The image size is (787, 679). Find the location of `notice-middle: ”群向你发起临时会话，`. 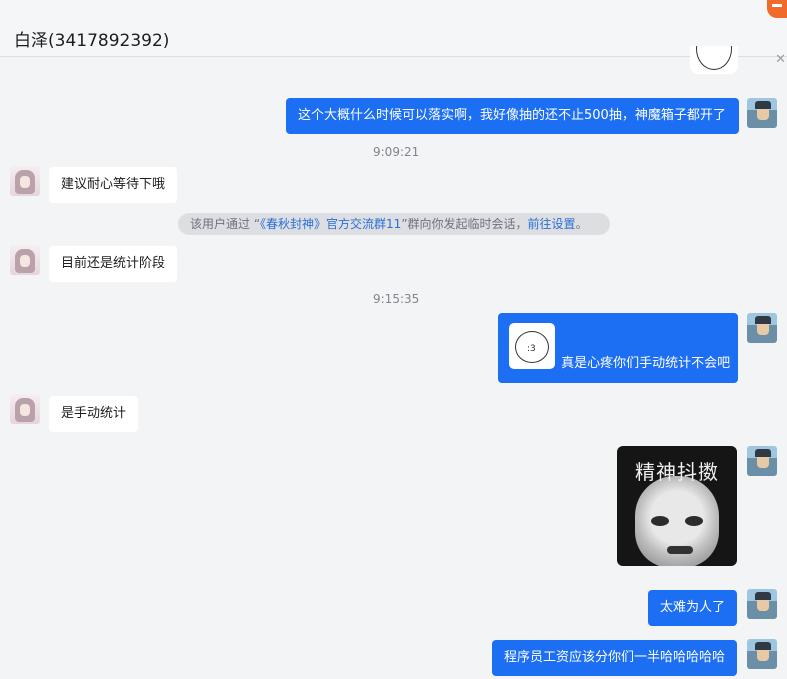

notice-middle: ”群向你发起临时会话， is located at coordinates (464, 224).